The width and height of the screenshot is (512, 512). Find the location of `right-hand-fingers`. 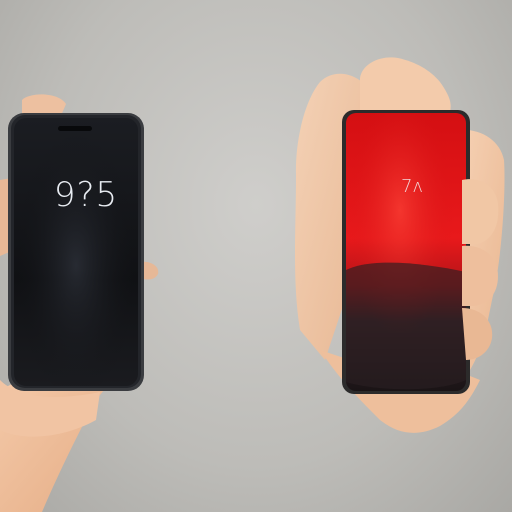

right-hand-fingers is located at coordinates (480, 269).